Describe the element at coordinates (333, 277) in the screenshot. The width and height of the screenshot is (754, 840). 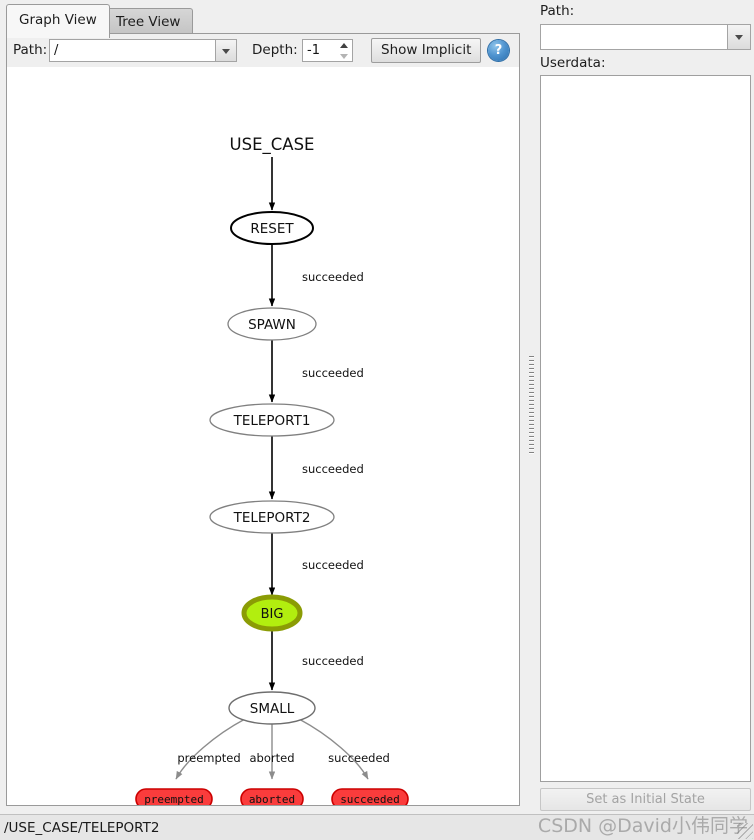
I see `edge-label-reset-spawn: succeeded` at that location.